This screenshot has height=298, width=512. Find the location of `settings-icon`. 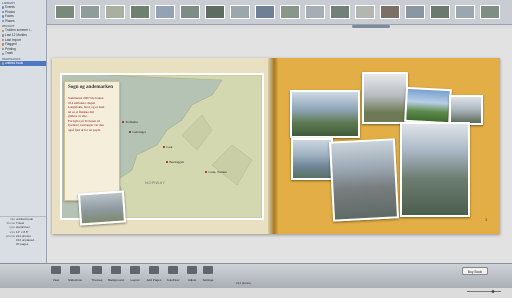

settings-icon is located at coordinates (208, 270).